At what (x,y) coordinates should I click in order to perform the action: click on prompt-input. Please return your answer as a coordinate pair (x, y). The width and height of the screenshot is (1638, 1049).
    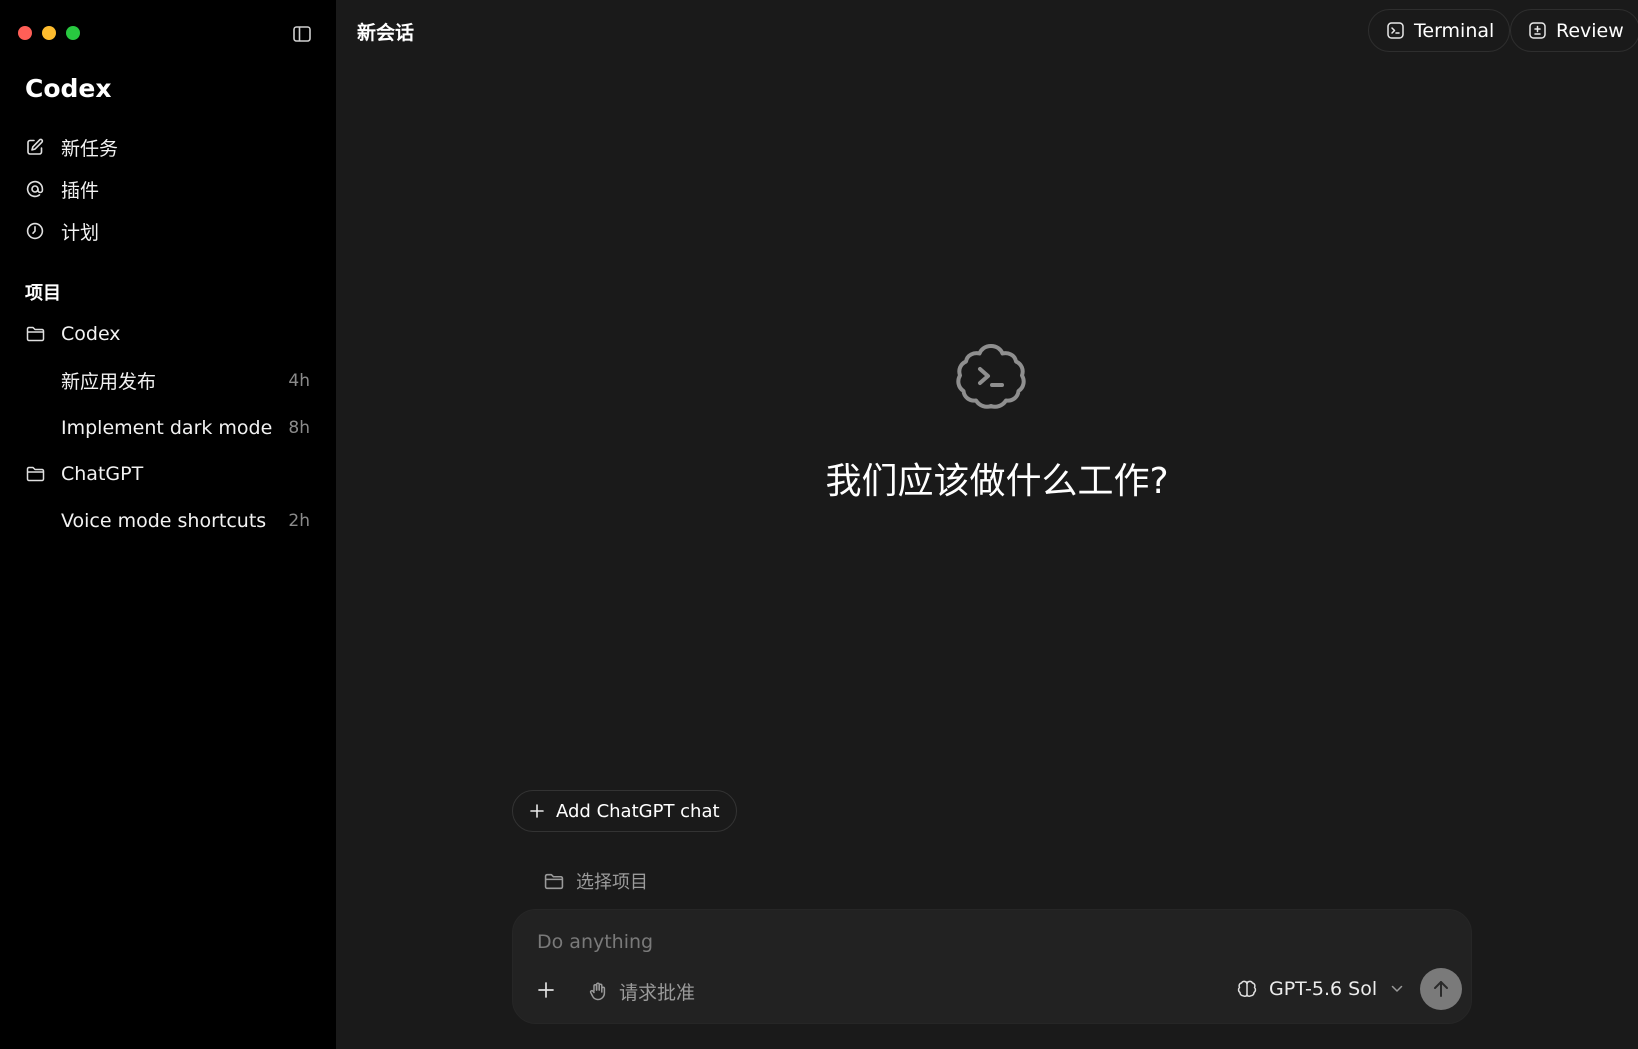
    Looking at the image, I should click on (985, 942).